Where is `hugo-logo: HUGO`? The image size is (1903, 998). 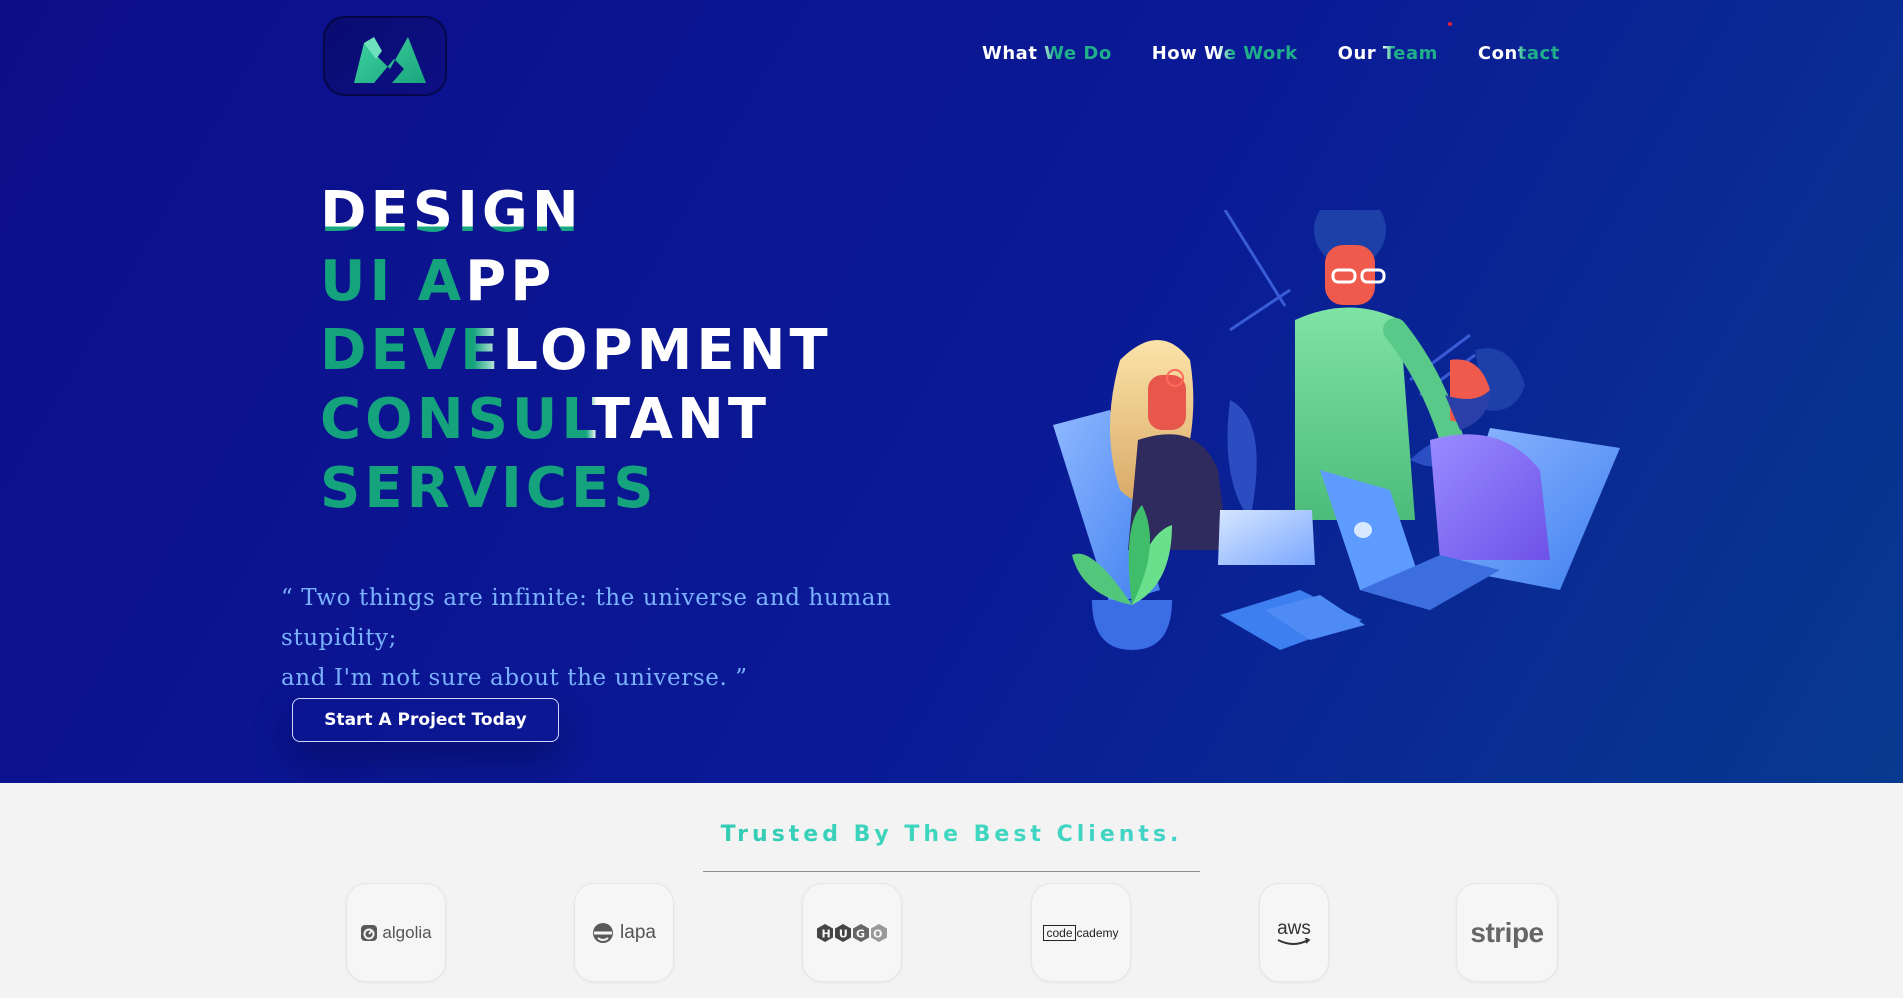 hugo-logo: HUGO is located at coordinates (852, 932).